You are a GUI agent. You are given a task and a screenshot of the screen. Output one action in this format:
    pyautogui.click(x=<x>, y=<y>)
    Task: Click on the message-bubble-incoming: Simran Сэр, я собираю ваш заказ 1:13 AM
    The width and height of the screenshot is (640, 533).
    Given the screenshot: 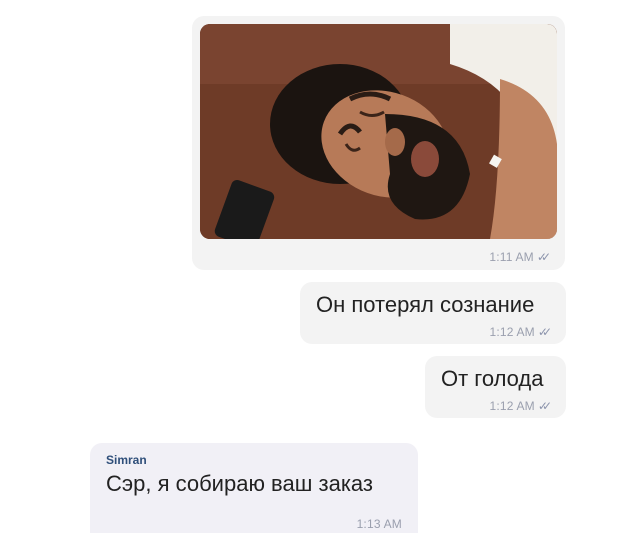 What is the action you would take?
    pyautogui.click(x=254, y=488)
    